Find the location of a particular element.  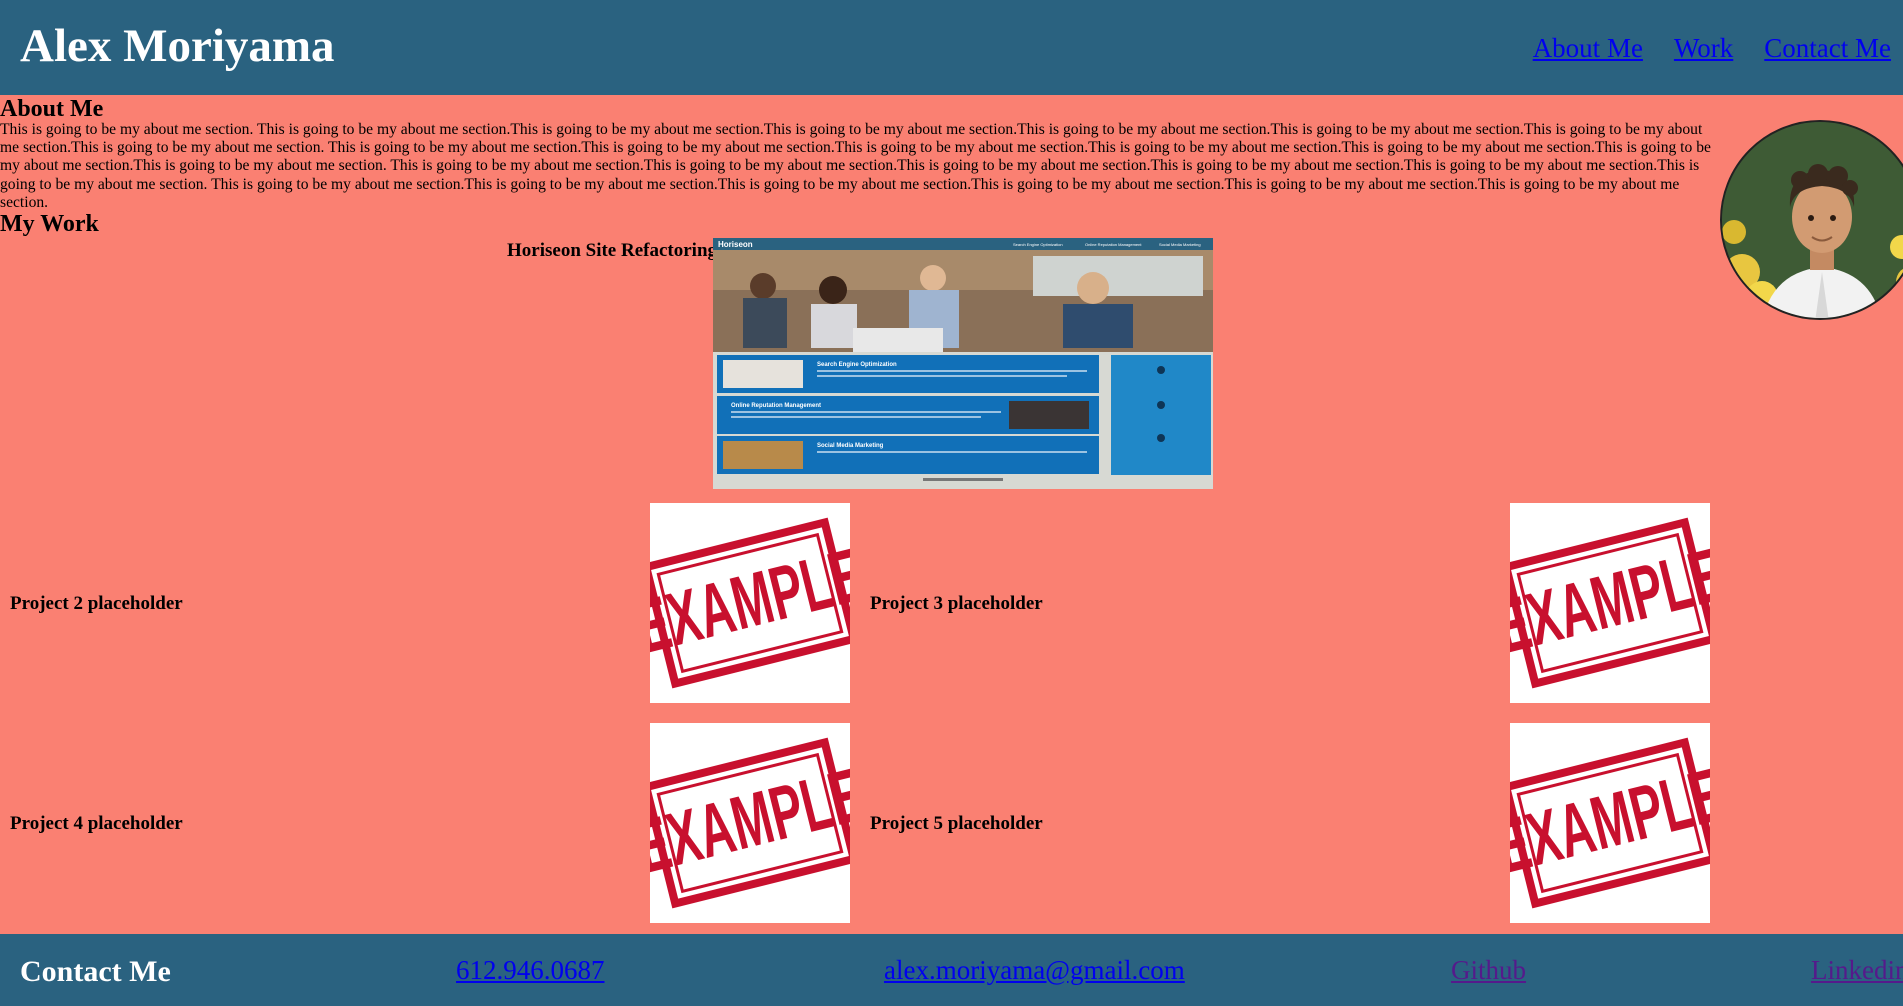

screenshot-section-2: Online Reputation Management is located at coordinates (776, 406).